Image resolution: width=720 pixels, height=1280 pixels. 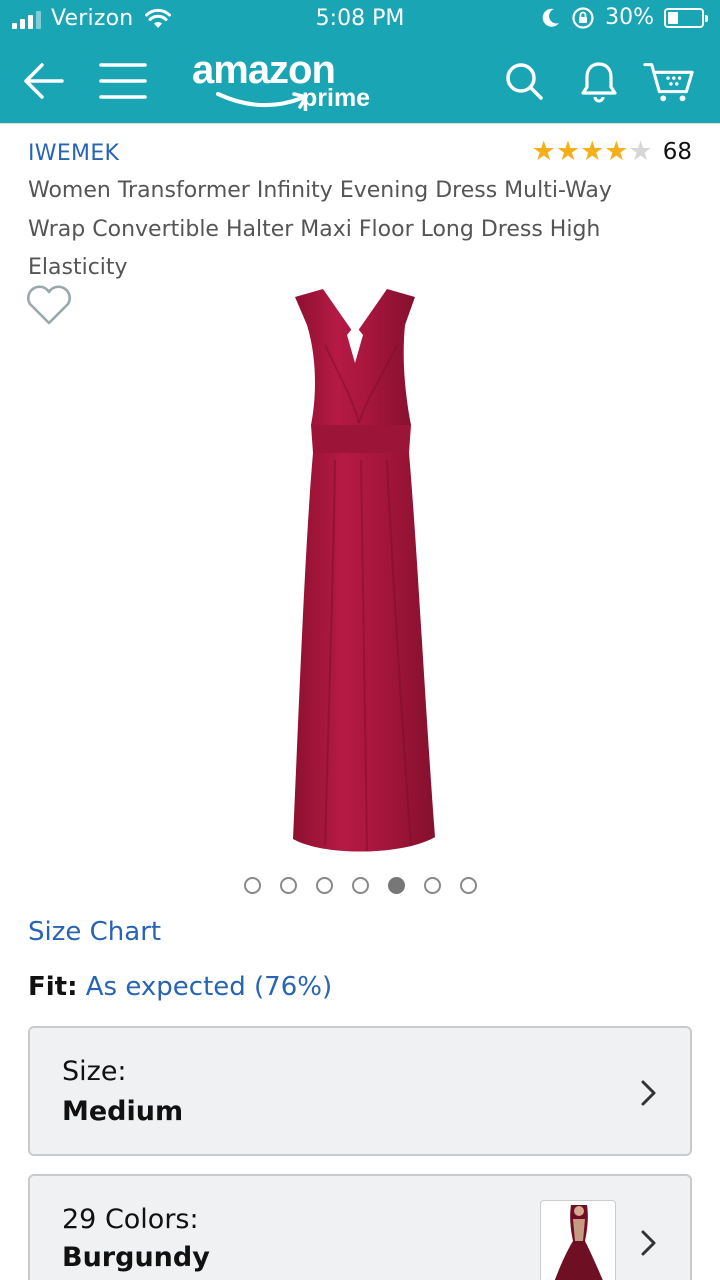 What do you see at coordinates (396, 885) in the screenshot?
I see `carousel-dot-active` at bounding box center [396, 885].